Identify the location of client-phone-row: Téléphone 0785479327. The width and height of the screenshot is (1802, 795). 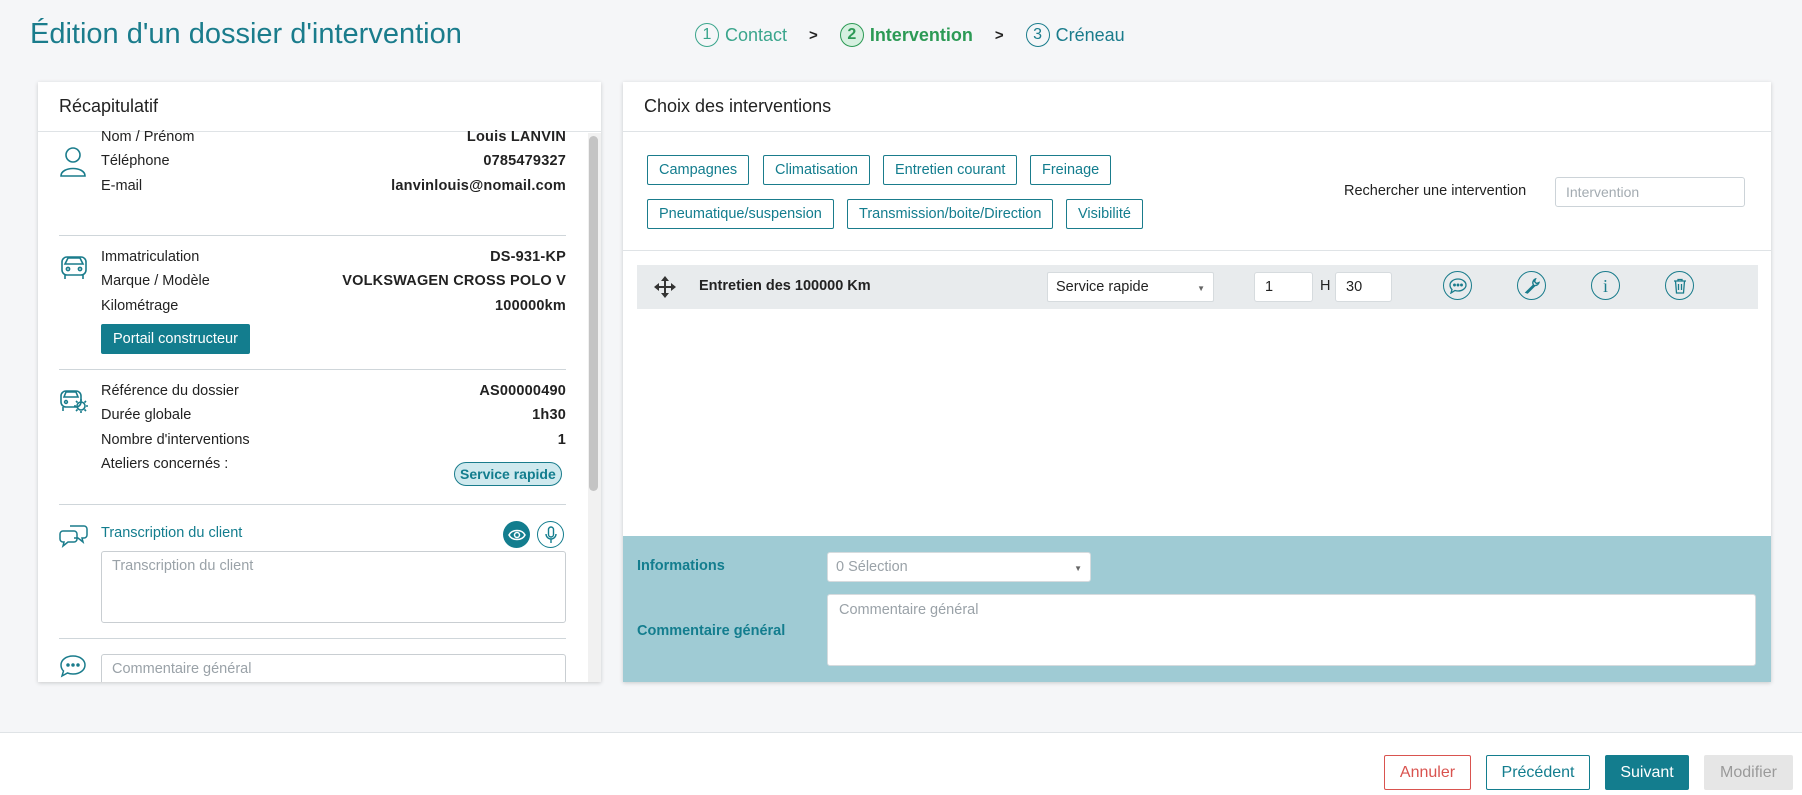
(333, 161).